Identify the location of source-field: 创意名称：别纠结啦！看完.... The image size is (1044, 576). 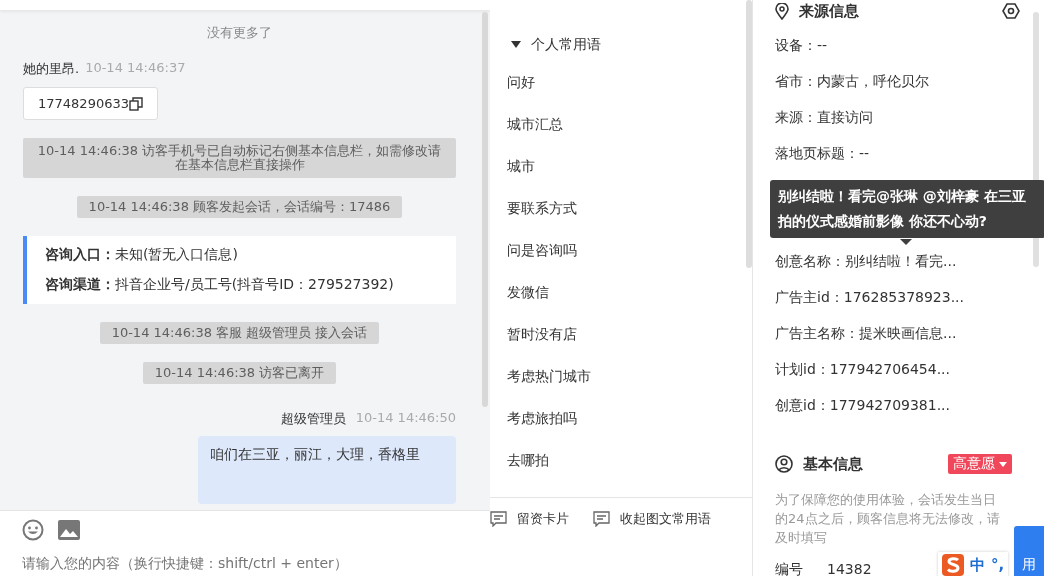
(866, 262).